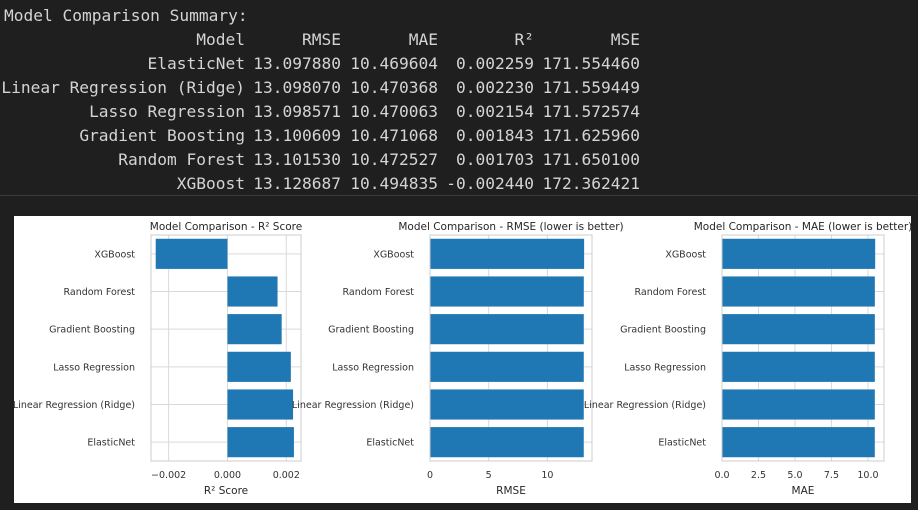 The image size is (918, 510). Describe the element at coordinates (831, 475) in the screenshot. I see `x-tick-label: 7.5` at that location.